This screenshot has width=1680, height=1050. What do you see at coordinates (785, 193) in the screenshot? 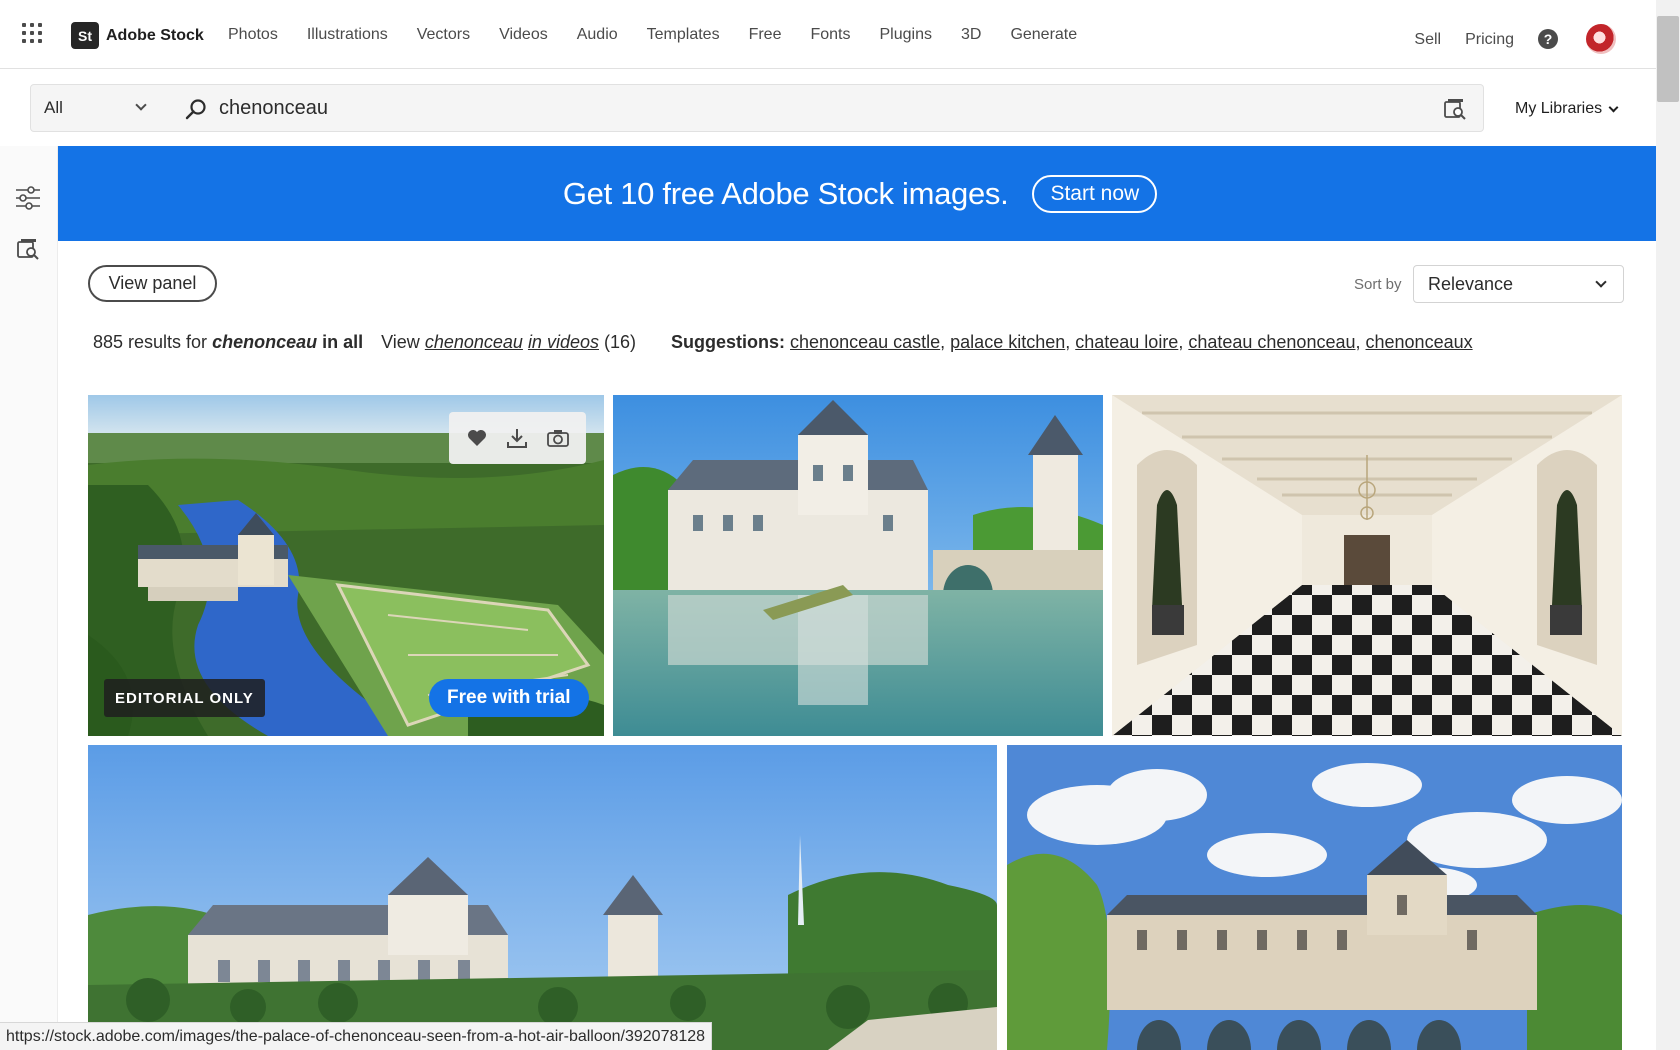
I see `promo-banner-text: Get 10 free Adobe Stock images.` at bounding box center [785, 193].